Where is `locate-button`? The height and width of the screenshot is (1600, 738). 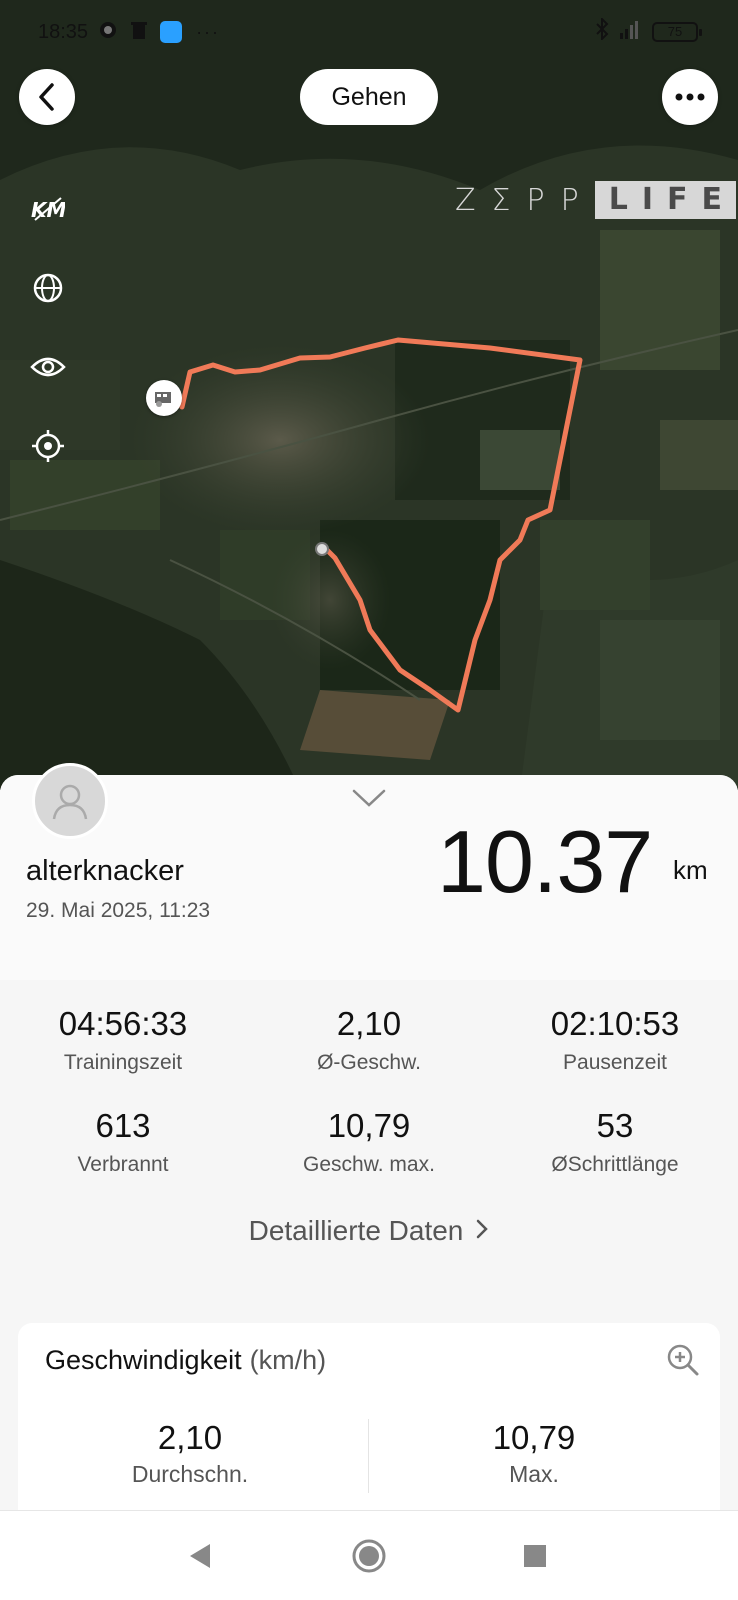
locate-button is located at coordinates (48, 446).